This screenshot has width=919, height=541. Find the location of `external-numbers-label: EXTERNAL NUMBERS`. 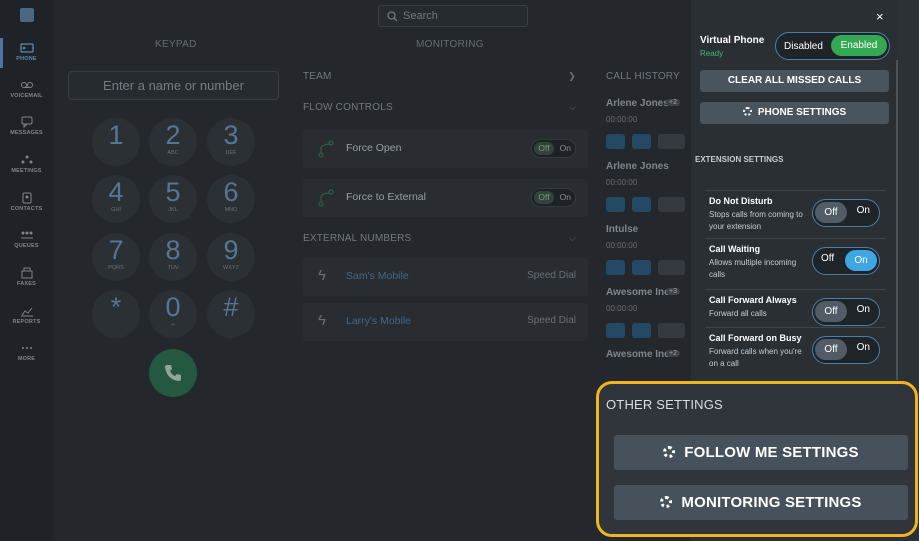

external-numbers-label: EXTERNAL NUMBERS is located at coordinates (357, 238).